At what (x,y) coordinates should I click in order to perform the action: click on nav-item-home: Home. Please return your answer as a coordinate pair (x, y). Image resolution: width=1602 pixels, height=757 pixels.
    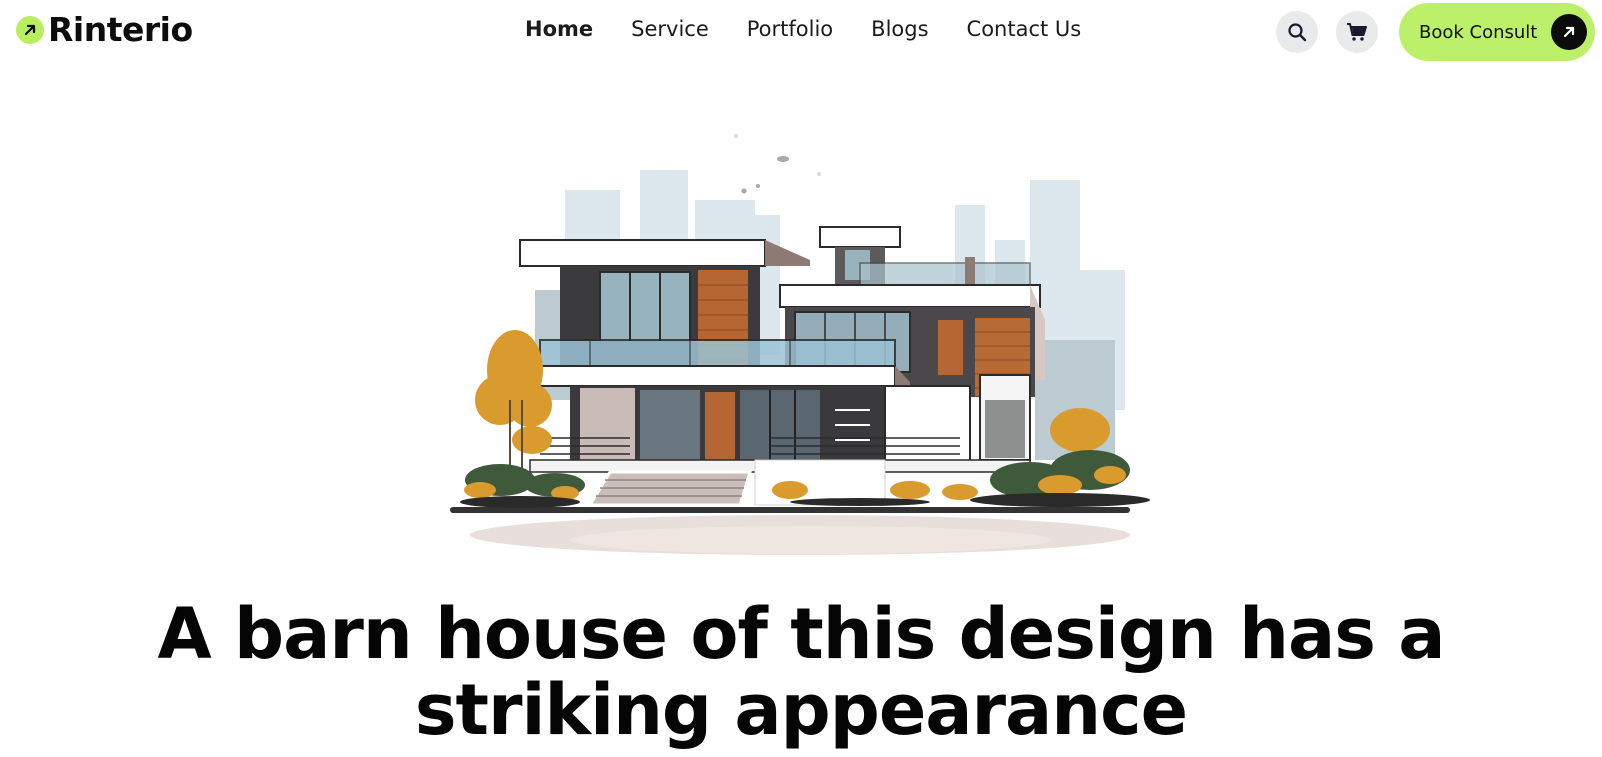
    Looking at the image, I should click on (559, 29).